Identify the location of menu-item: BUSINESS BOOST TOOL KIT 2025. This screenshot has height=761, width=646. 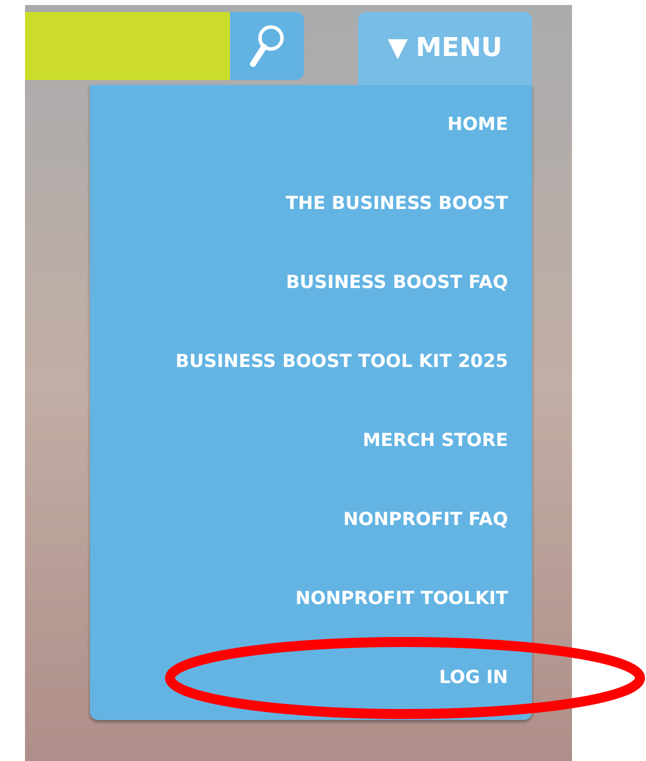
(342, 361).